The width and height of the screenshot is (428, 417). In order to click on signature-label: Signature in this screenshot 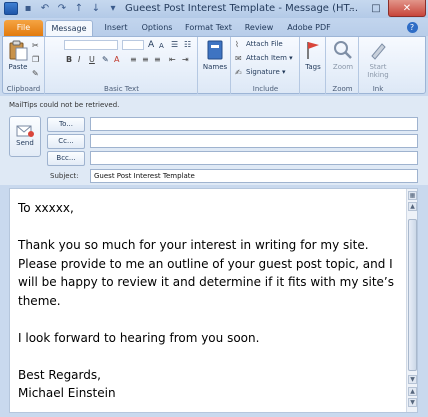, I will do `click(263, 72)`.